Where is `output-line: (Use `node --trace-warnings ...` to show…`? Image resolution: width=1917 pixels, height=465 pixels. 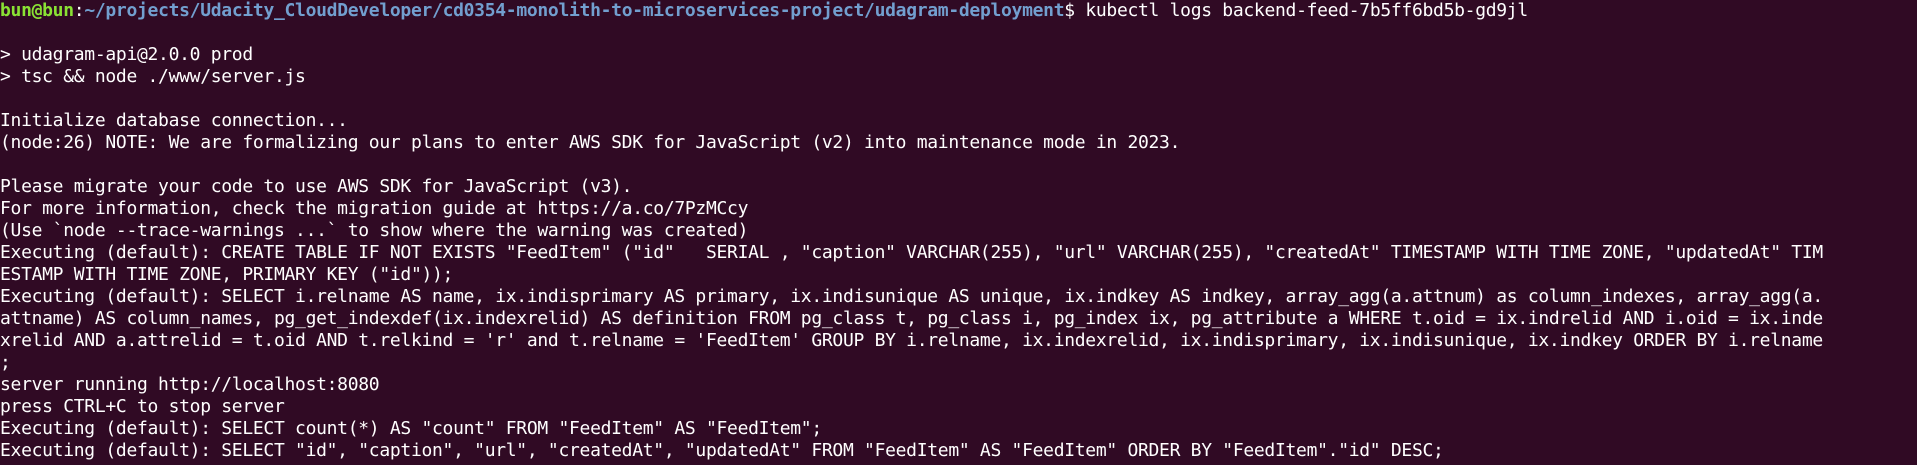
output-line: (Use `node --trace-warnings ...` to show… is located at coordinates (374, 230).